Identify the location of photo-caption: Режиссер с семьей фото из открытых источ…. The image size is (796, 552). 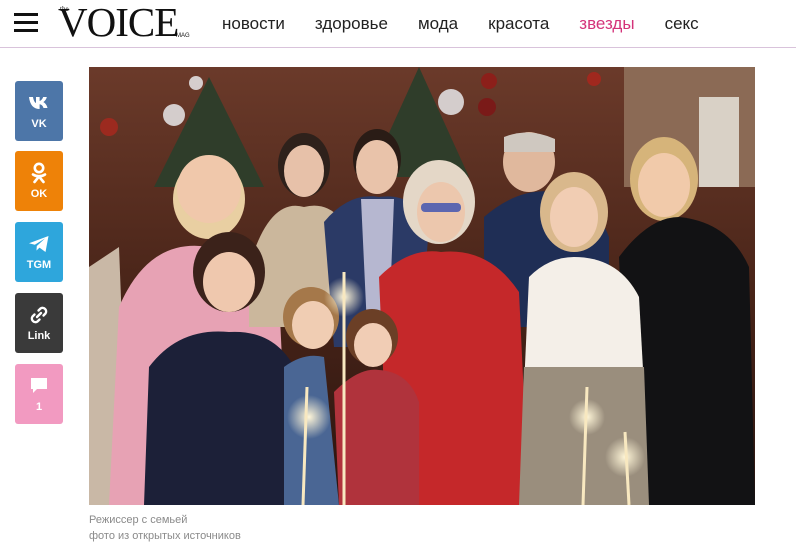
(165, 528).